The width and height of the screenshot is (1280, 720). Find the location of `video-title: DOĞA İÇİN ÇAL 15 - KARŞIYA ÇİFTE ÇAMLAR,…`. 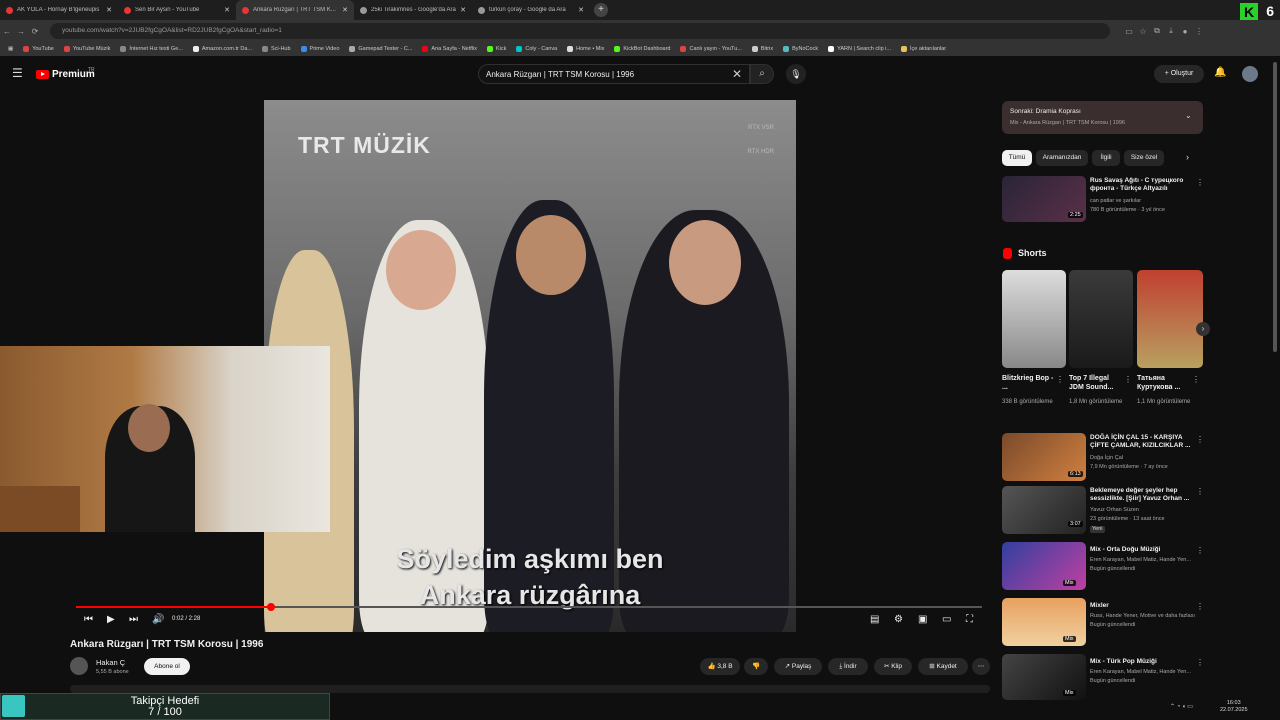

video-title: DOĞA İÇİN ÇAL 15 - KARŞIYA ÇİFTE ÇAMLAR,… is located at coordinates (1141, 442).